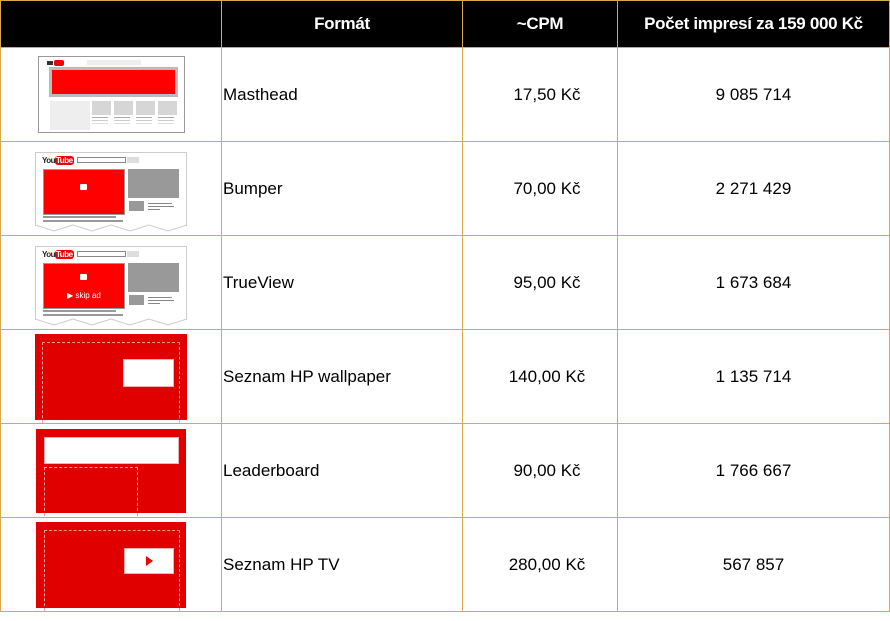  I want to click on ad-box, so click(148, 372).